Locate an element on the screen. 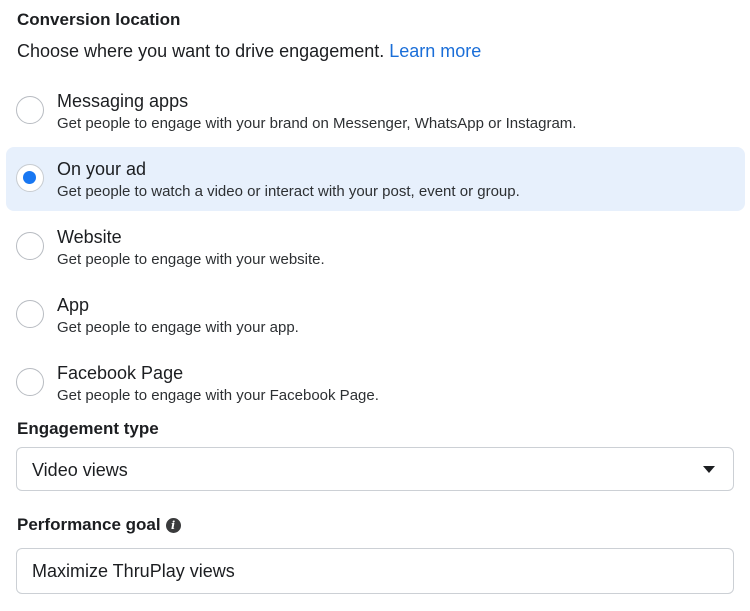 The height and width of the screenshot is (611, 750). conversion-location-title: Conversion location is located at coordinates (99, 19).